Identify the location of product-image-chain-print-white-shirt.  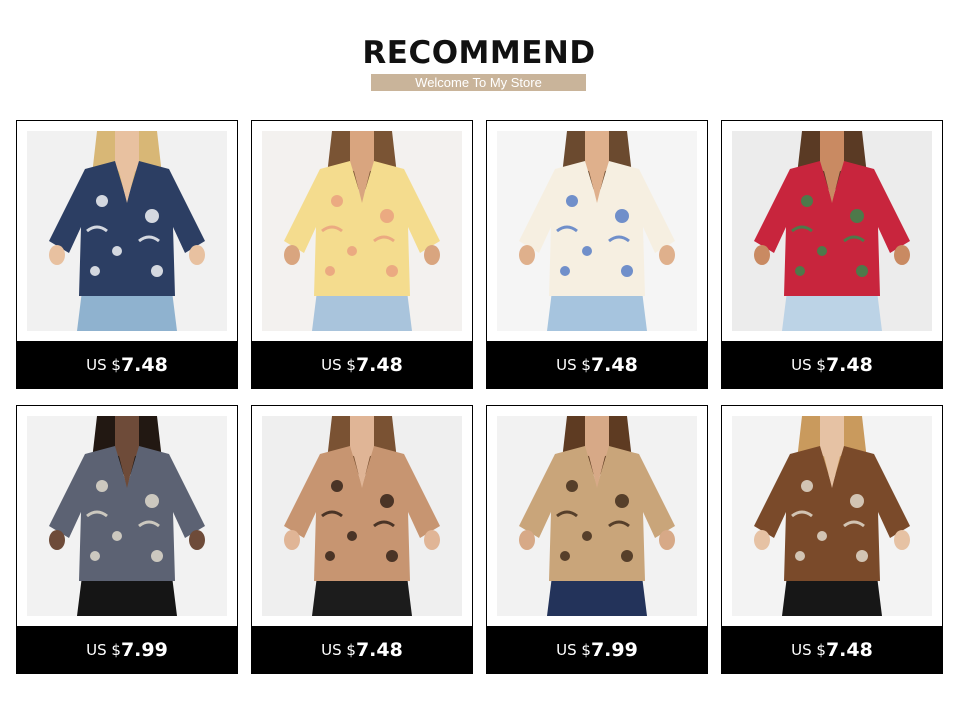
(597, 231).